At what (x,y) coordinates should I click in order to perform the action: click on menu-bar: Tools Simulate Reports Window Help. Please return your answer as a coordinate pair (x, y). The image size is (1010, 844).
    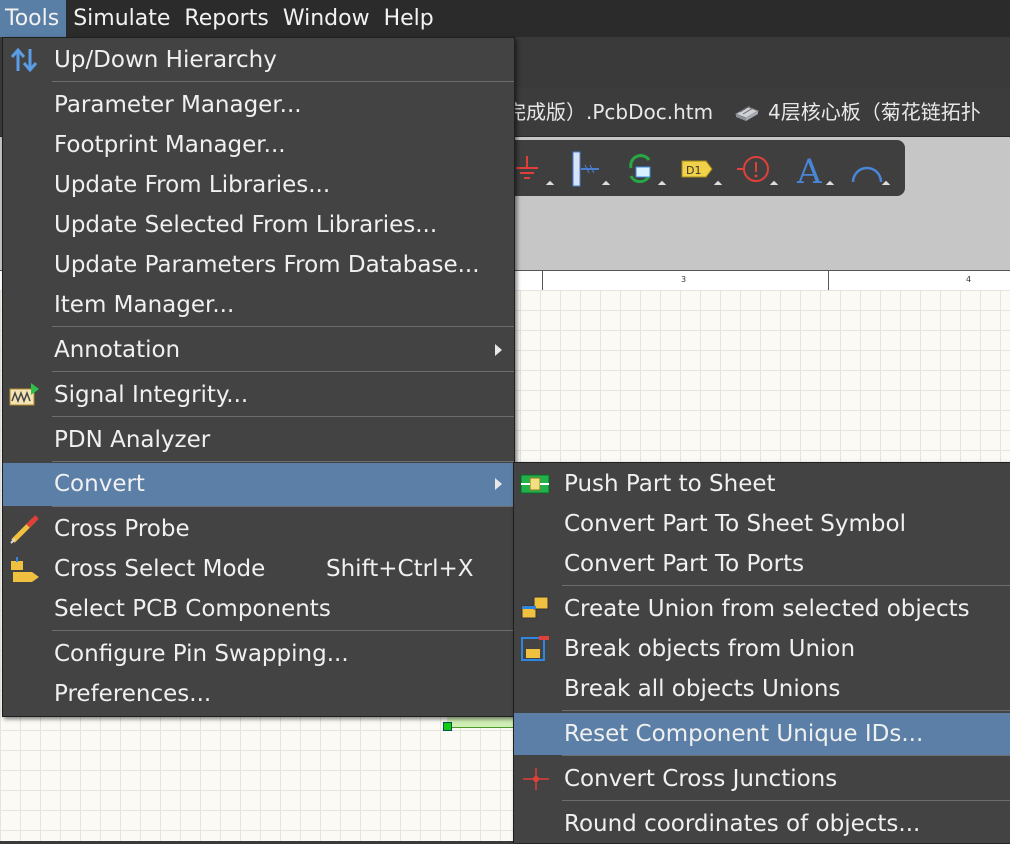
    Looking at the image, I should click on (505, 18).